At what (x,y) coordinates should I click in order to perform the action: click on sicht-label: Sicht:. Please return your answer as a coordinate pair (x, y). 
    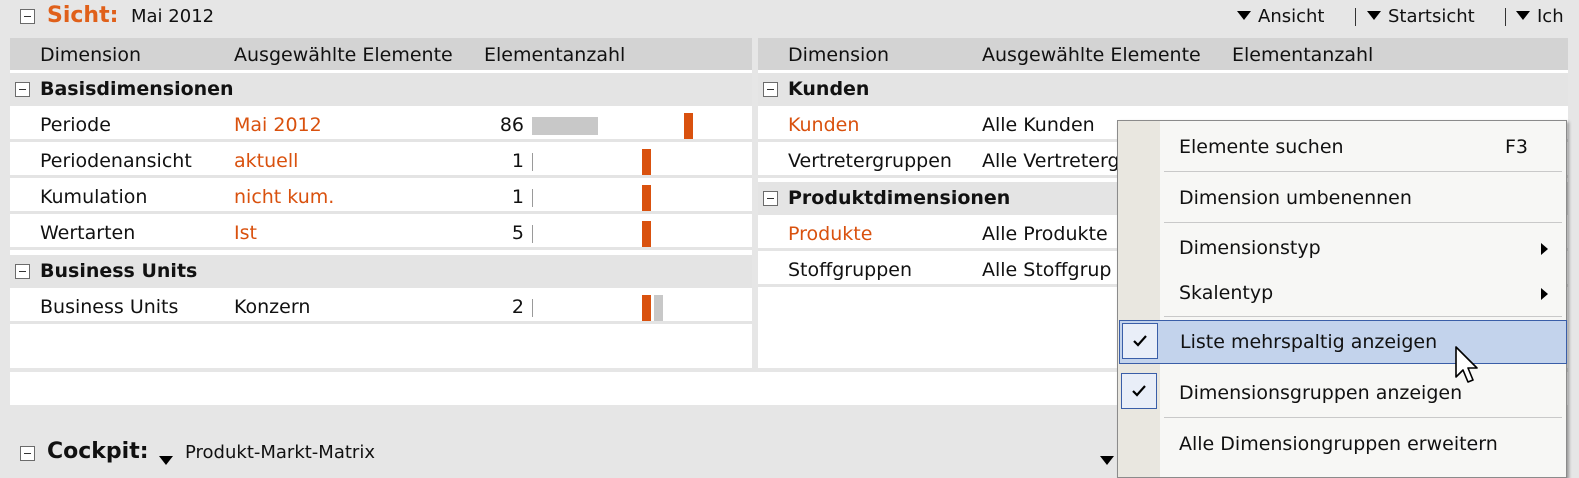
    Looking at the image, I should click on (83, 15).